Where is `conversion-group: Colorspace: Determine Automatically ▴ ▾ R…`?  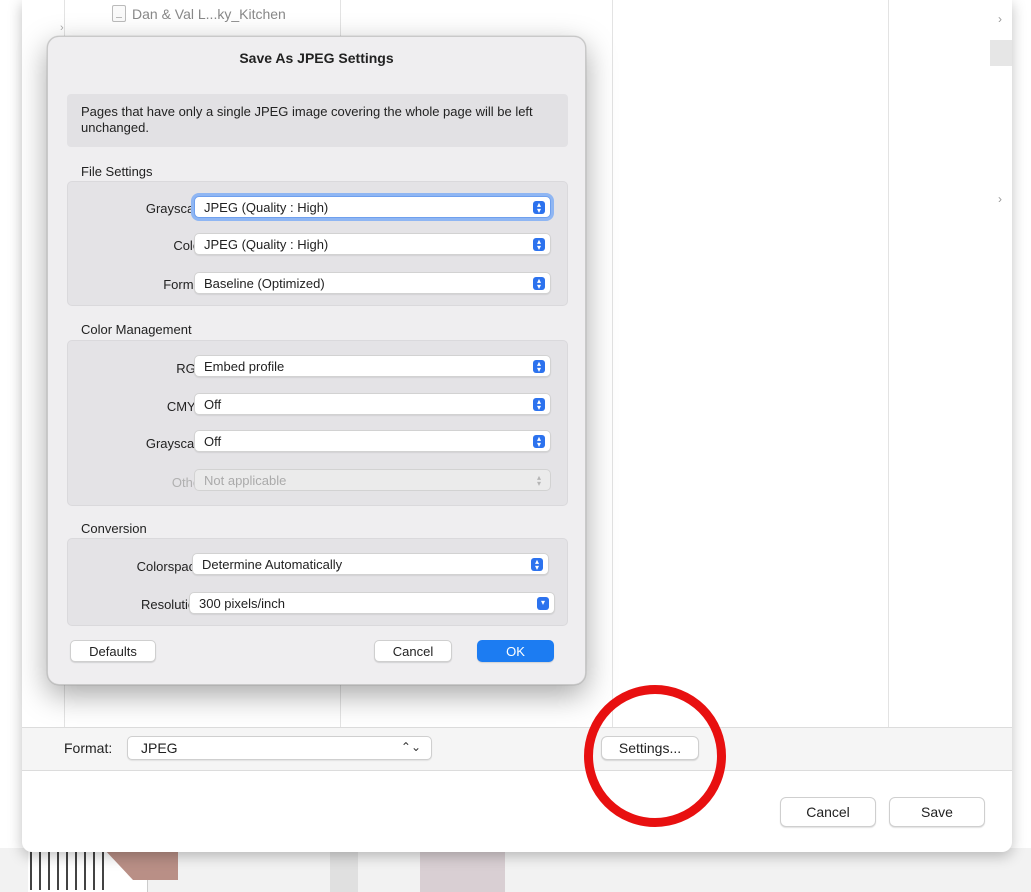 conversion-group: Colorspace: Determine Automatically ▴ ▾ R… is located at coordinates (317, 582).